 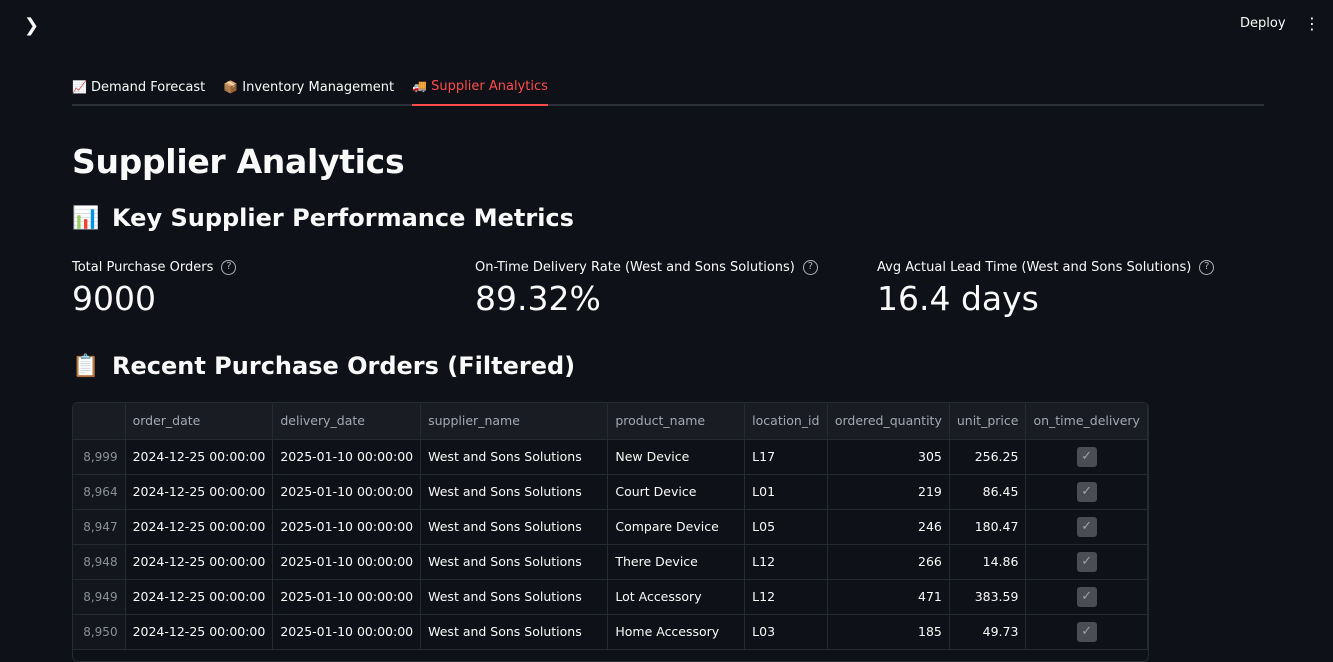 What do you see at coordinates (420, 86) in the screenshot?
I see `delivery-truck-icon: 🚚` at bounding box center [420, 86].